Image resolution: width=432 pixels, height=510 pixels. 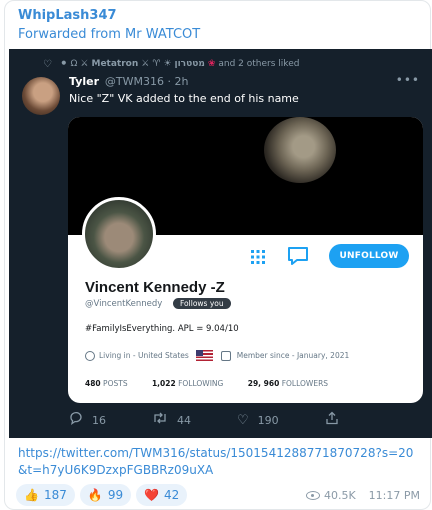 I want to click on stat-following: 1,022 FOLLOWING, so click(x=187, y=383).